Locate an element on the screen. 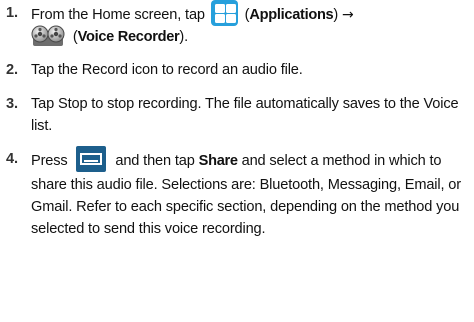  step-number: 3. is located at coordinates (12, 104).